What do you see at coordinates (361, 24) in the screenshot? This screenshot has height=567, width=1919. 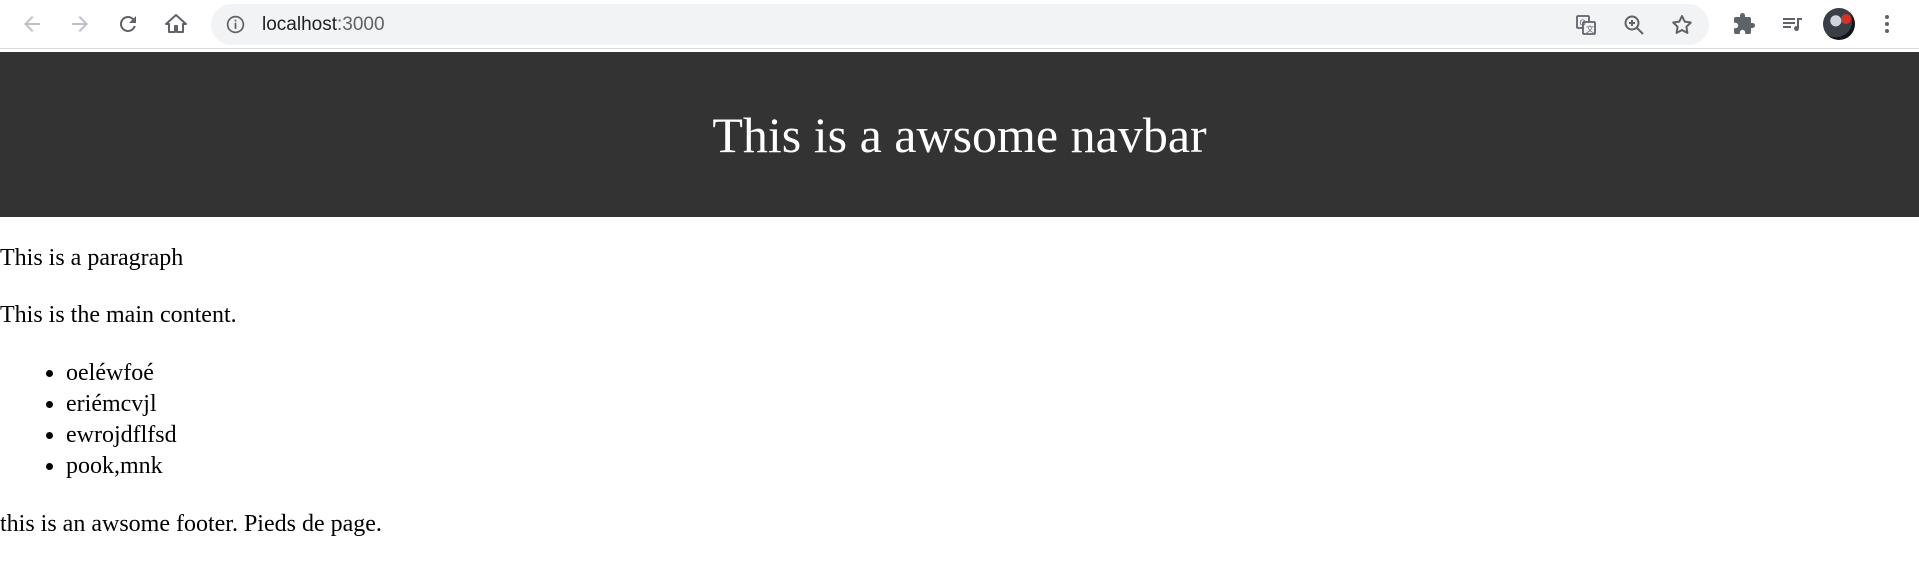 I see `url-port: :3000` at bounding box center [361, 24].